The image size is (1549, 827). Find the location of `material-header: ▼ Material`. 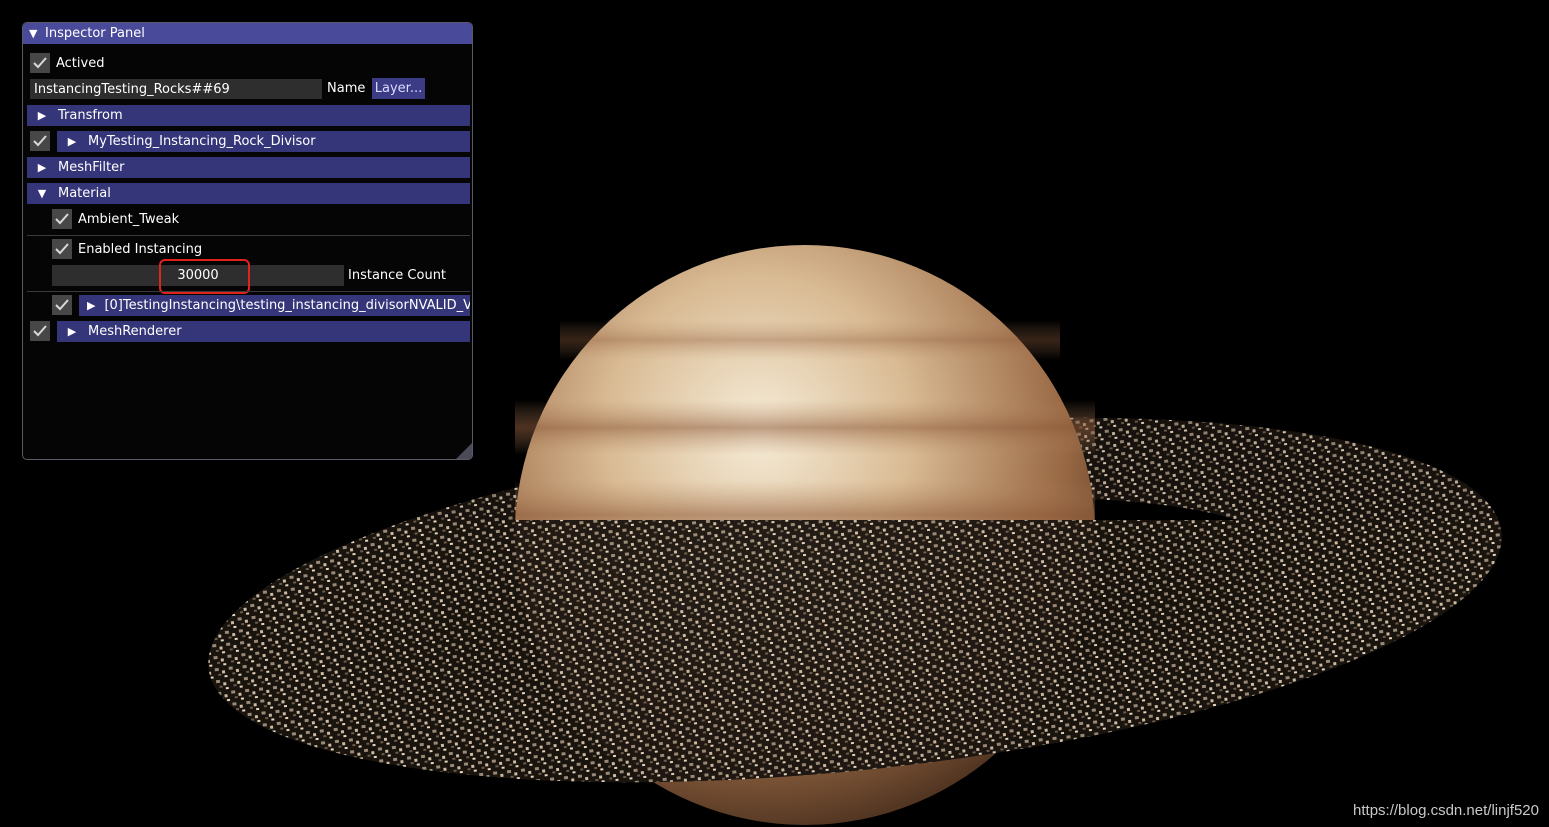

material-header: ▼ Material is located at coordinates (248, 193).